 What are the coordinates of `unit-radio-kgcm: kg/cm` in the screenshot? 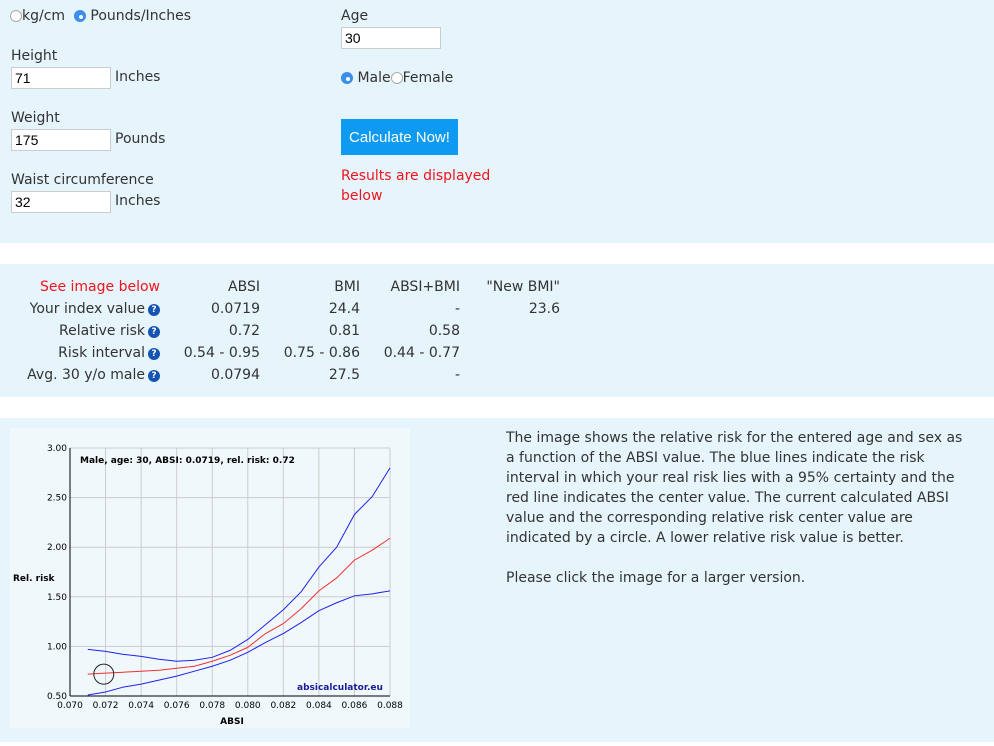 It's located at (37, 16).